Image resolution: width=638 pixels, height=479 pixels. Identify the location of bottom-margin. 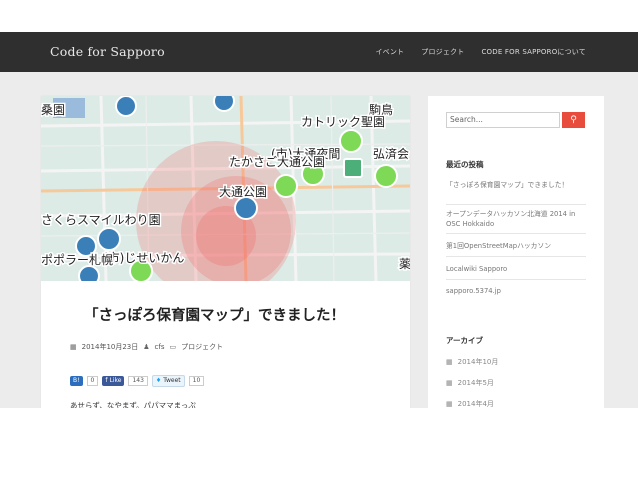
(319, 443).